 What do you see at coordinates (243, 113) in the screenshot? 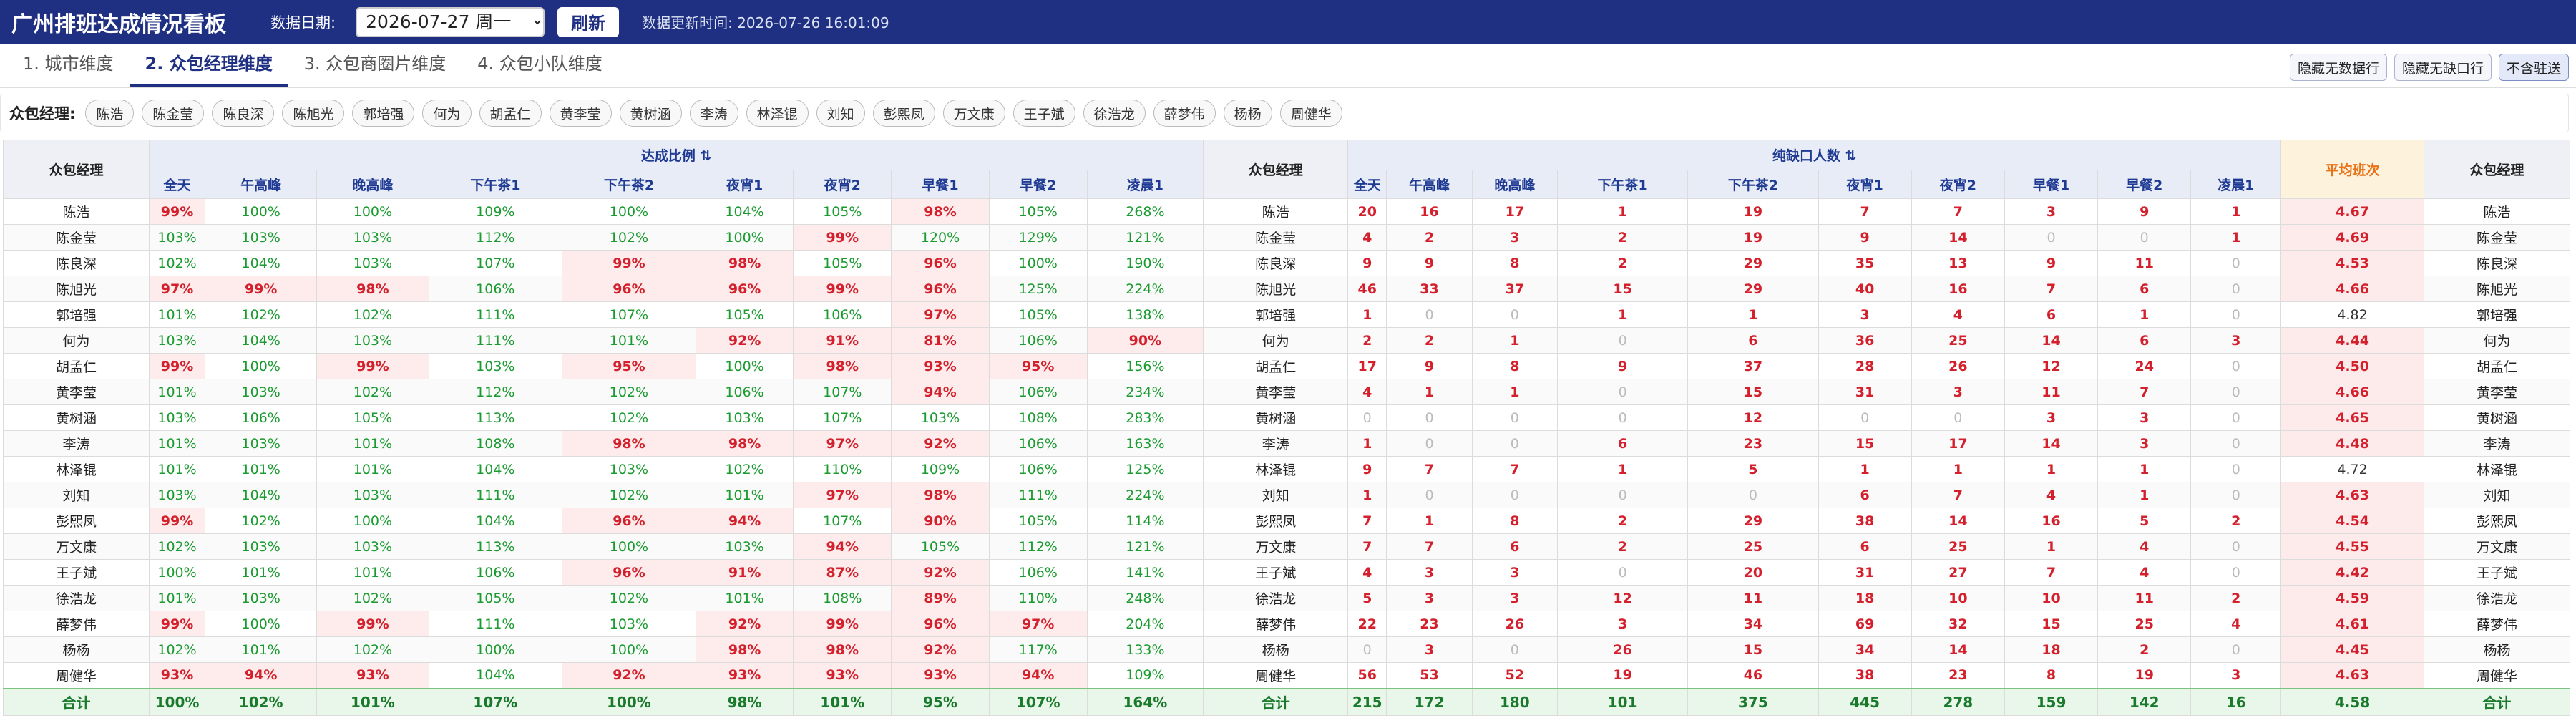
I see `manager-chip: 陈良深` at bounding box center [243, 113].